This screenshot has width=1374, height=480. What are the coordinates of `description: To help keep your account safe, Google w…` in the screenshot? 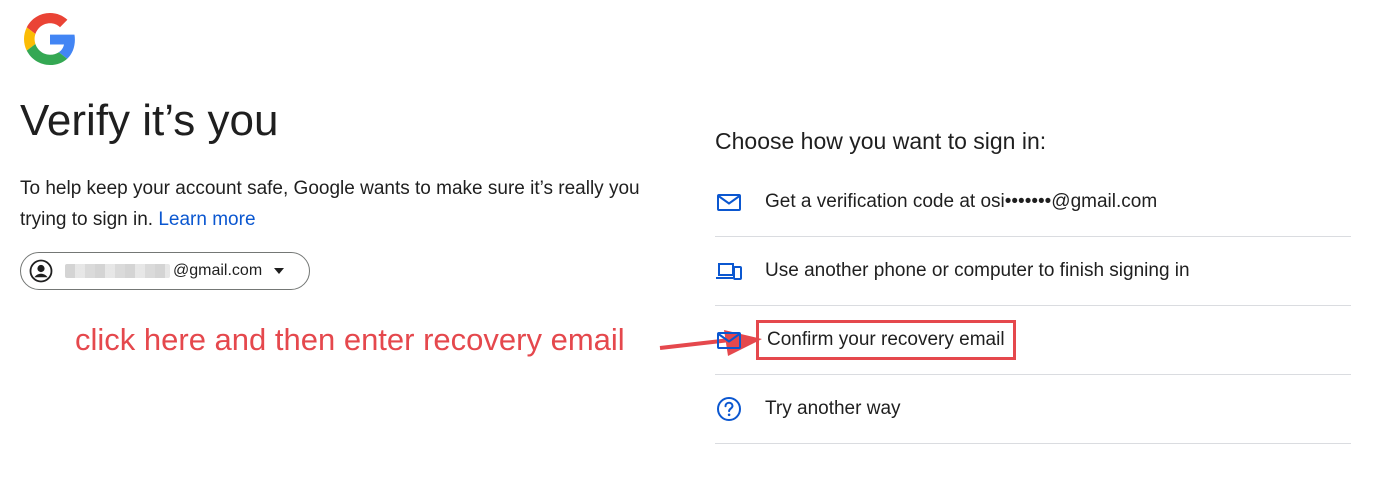 It's located at (350, 204).